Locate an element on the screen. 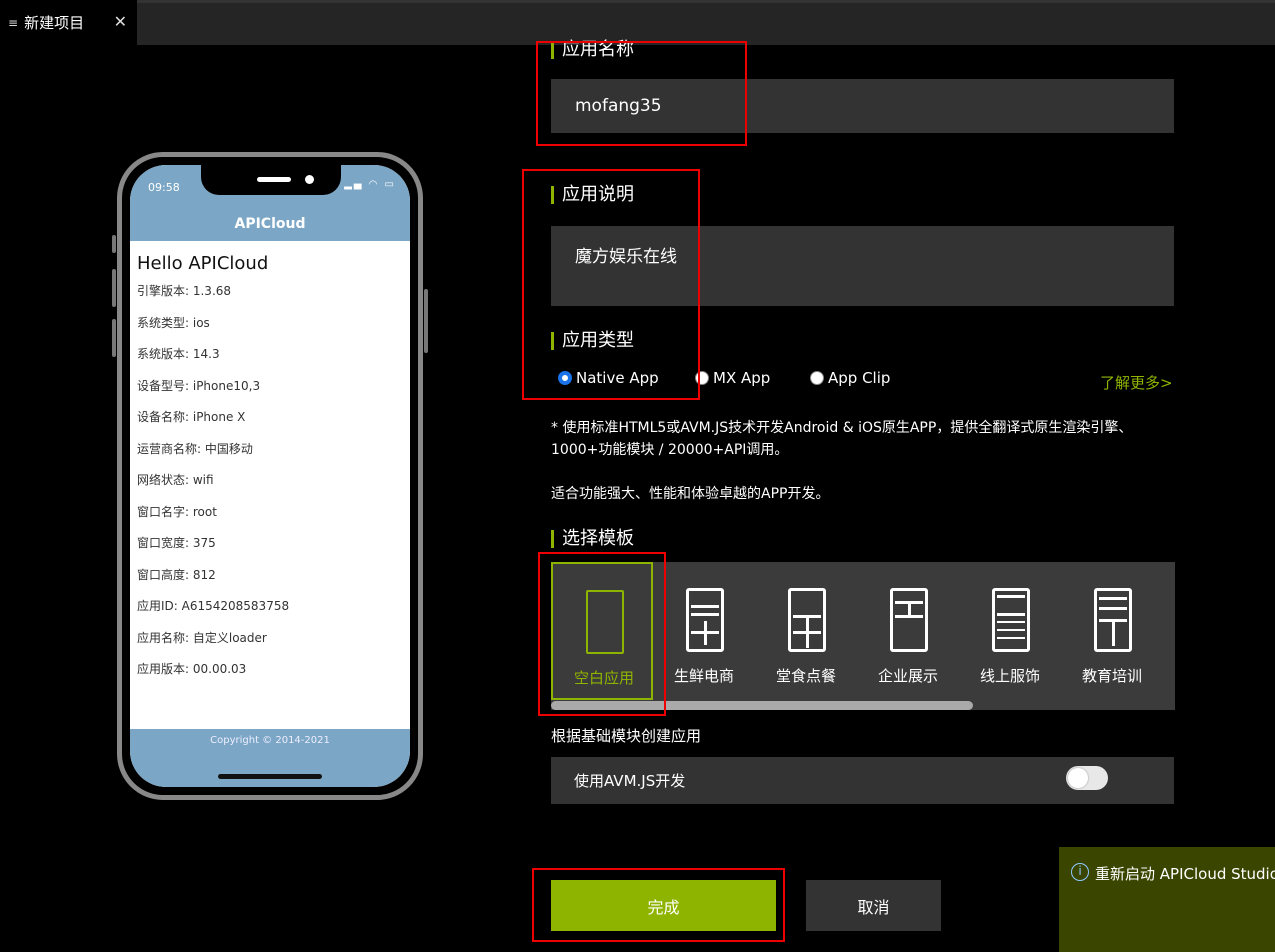 The height and width of the screenshot is (952, 1275). info-line: 应用版本: 00.00.03 is located at coordinates (192, 669).